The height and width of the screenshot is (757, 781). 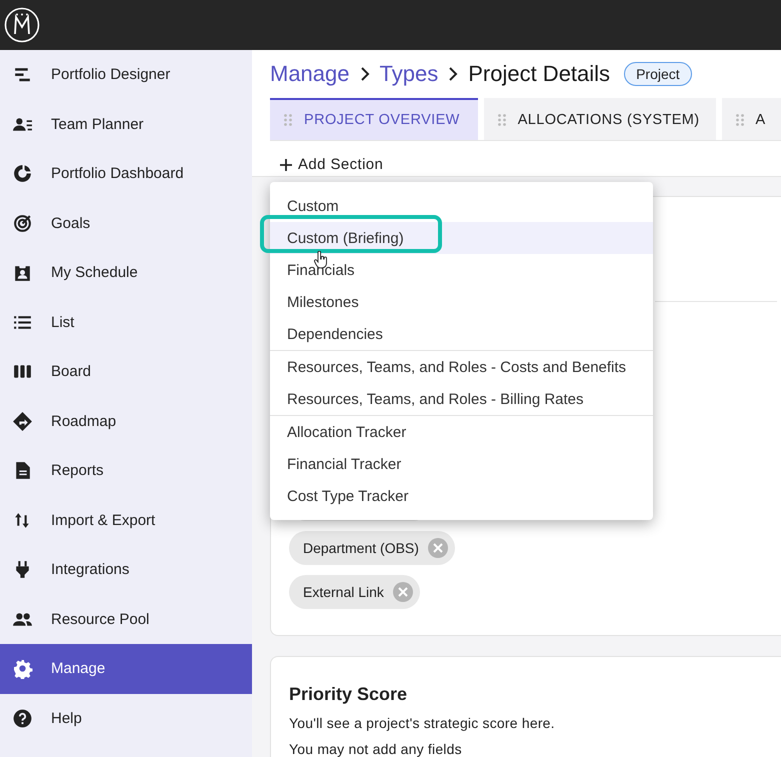 I want to click on diamond-arrow-icon, so click(x=22, y=421).